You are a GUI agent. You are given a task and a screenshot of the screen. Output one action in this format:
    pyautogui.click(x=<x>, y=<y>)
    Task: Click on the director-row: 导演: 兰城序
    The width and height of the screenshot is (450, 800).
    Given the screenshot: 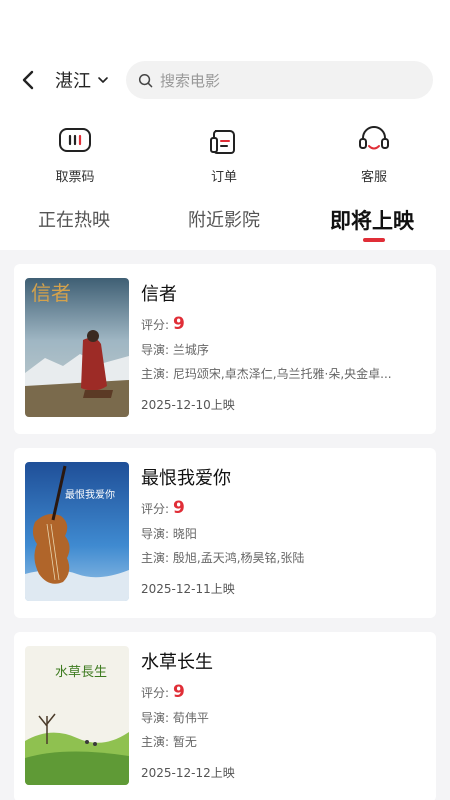 What is the action you would take?
    pyautogui.click(x=175, y=349)
    